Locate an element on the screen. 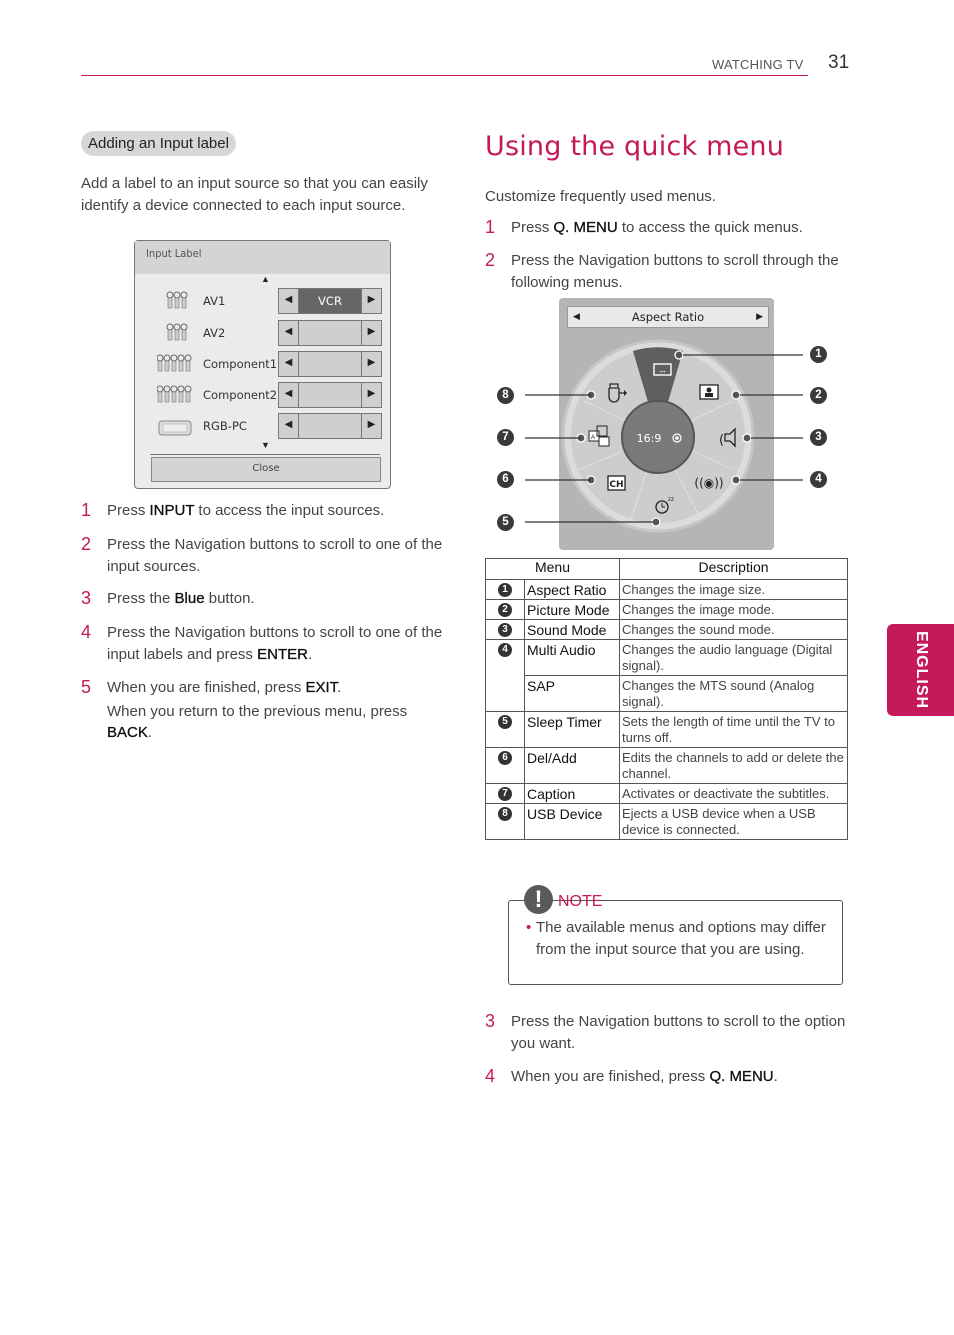  menu-name: Picture Mode is located at coordinates (572, 609).